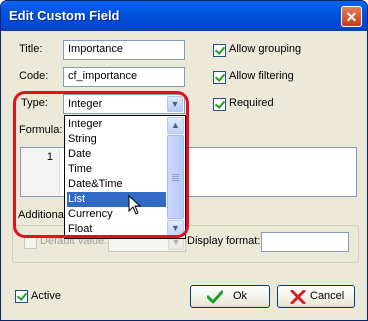 This screenshot has width=368, height=321. Describe the element at coordinates (224, 241) in the screenshot. I see `display-format-label: Display format:` at that location.